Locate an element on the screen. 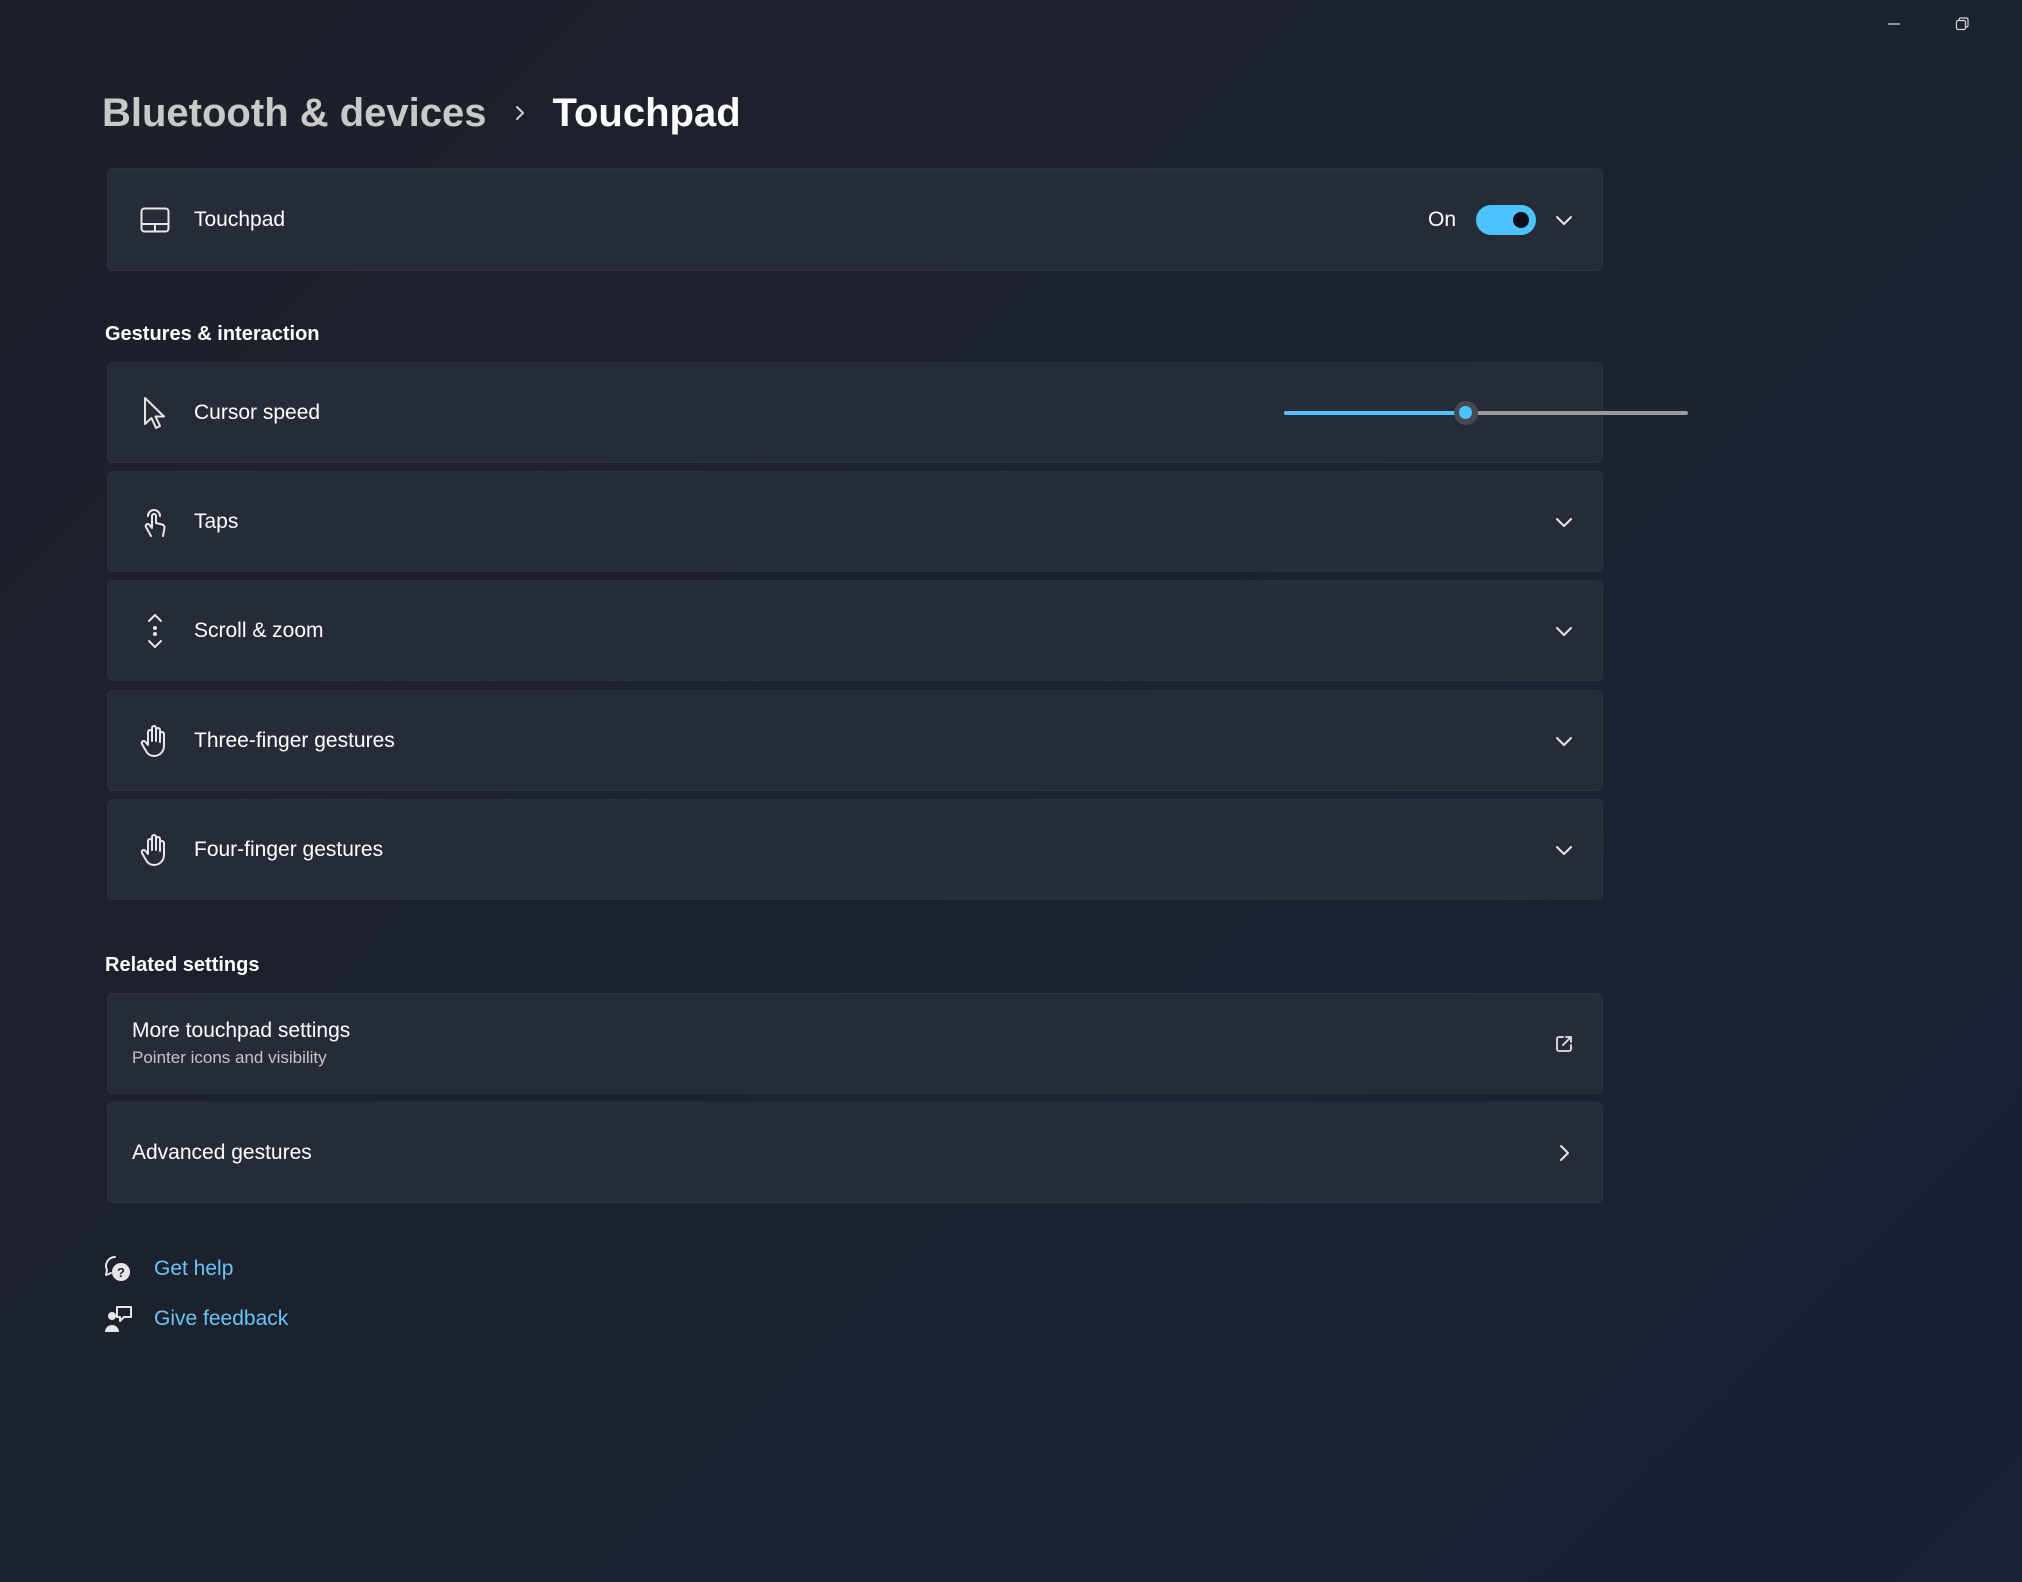 This screenshot has height=1582, width=2022. more-touchpad-settings-label: More touchpad settings is located at coordinates (241, 1030).